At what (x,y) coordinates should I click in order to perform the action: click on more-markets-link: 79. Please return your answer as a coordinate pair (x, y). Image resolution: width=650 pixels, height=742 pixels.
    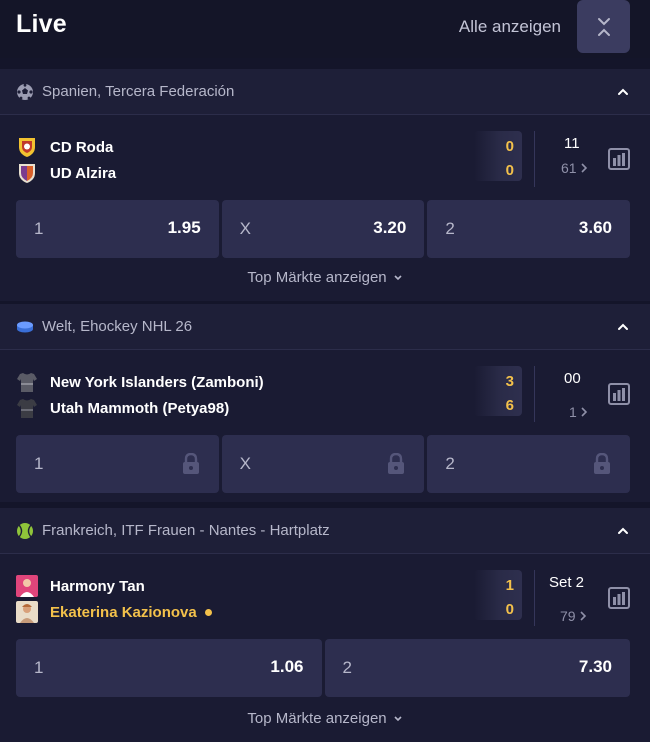
    Looking at the image, I should click on (574, 616).